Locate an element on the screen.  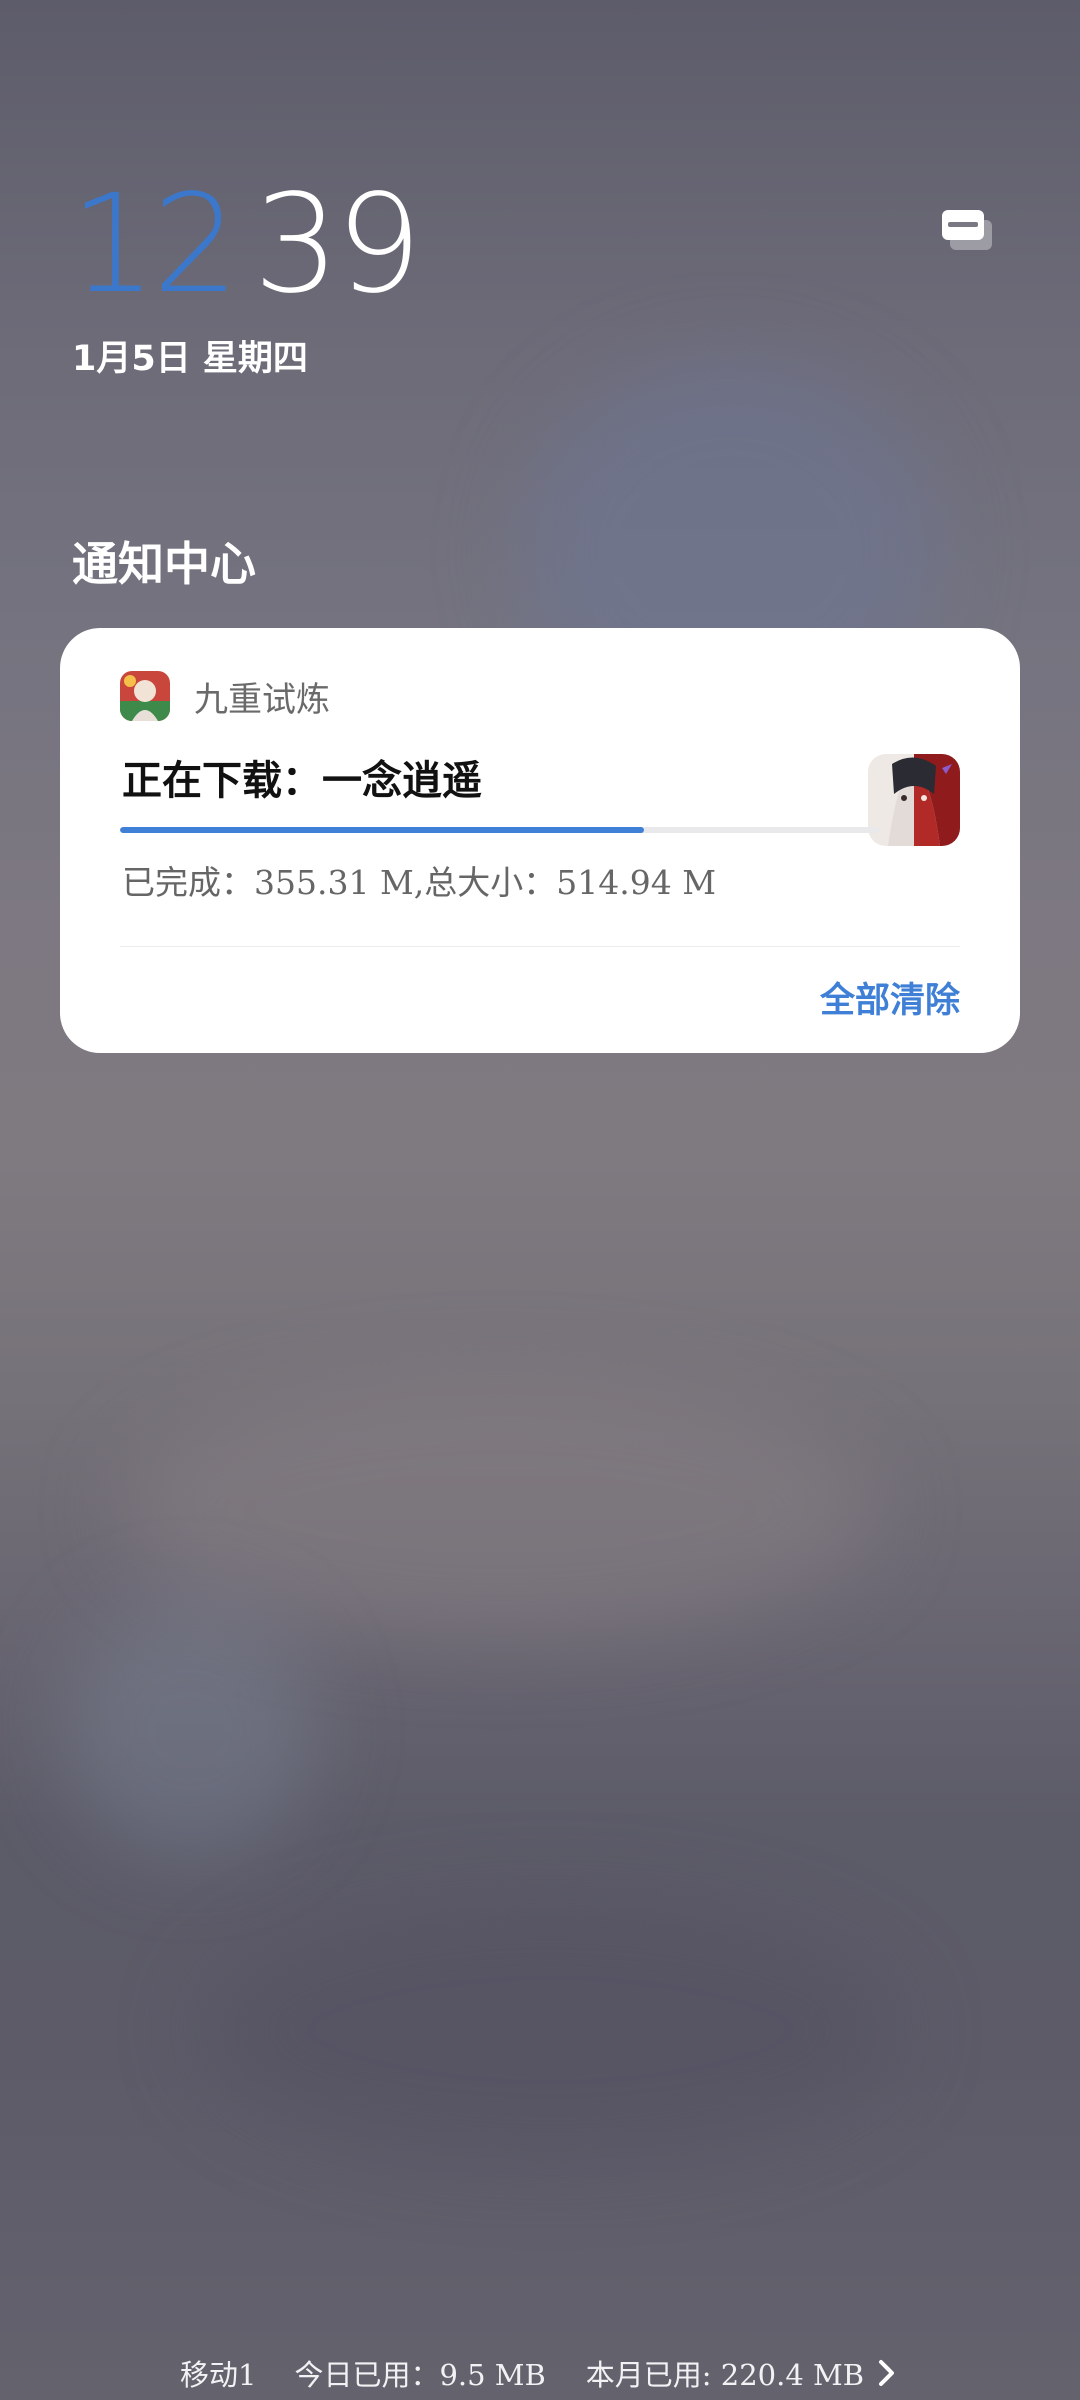
download-progress-fill is located at coordinates (382, 830).